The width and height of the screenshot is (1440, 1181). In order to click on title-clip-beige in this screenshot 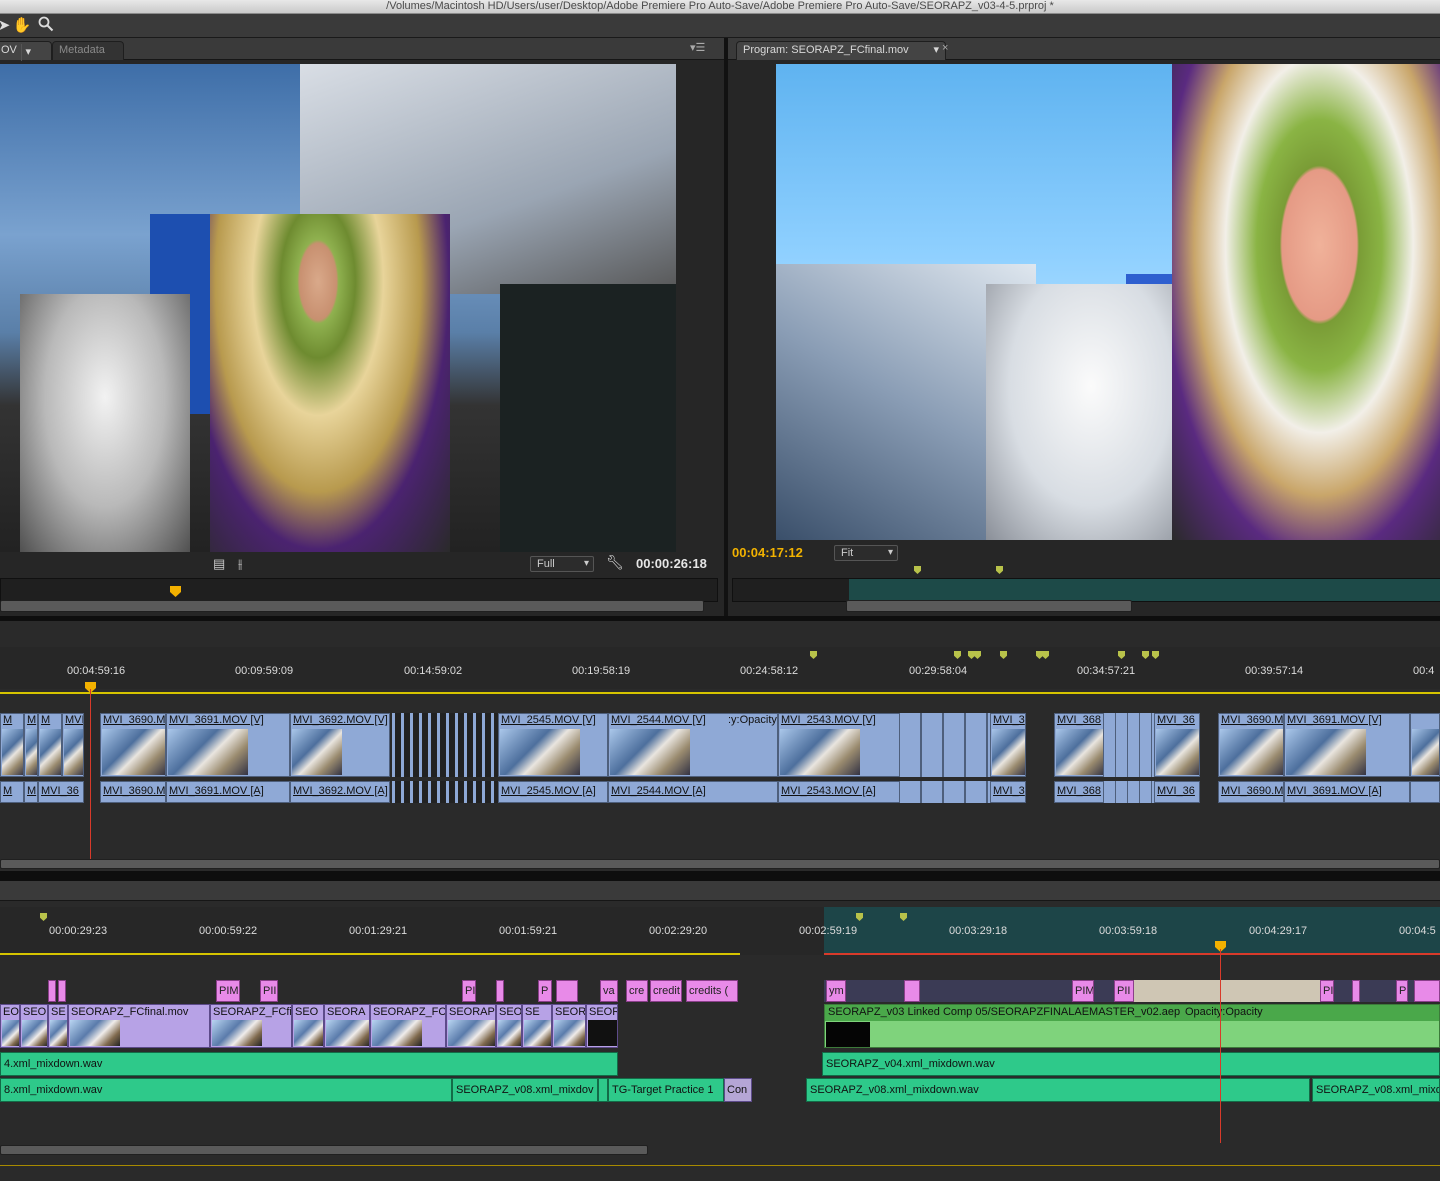, I will do `click(1227, 991)`.